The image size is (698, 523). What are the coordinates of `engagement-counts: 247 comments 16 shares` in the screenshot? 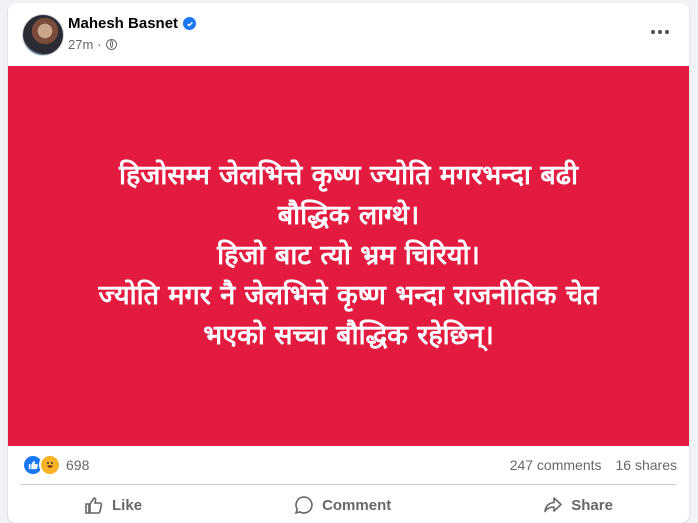 It's located at (593, 465).